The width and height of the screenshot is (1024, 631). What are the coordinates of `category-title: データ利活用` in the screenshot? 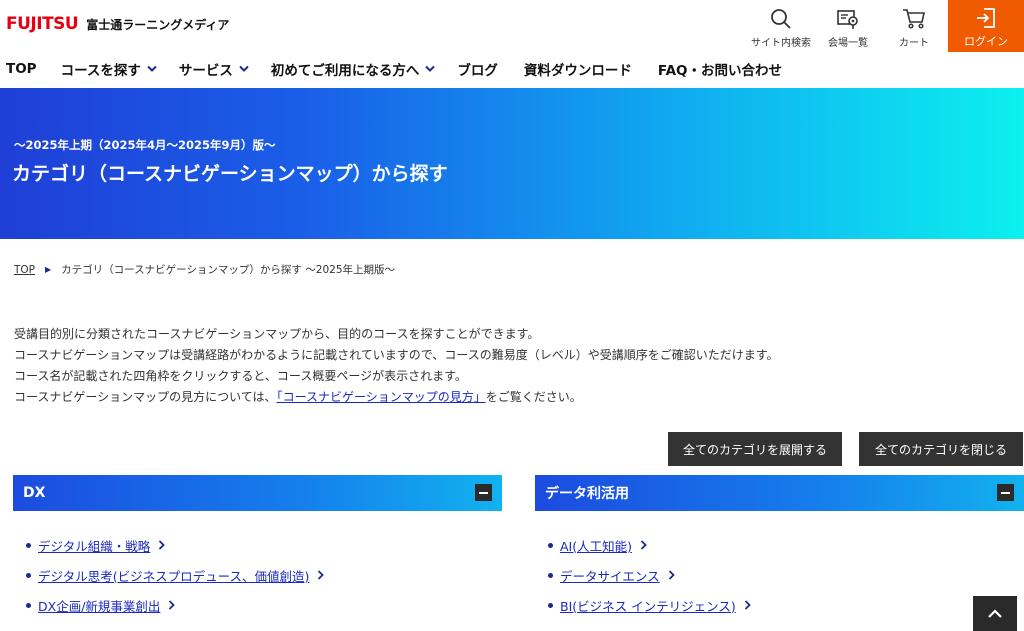 It's located at (587, 494).